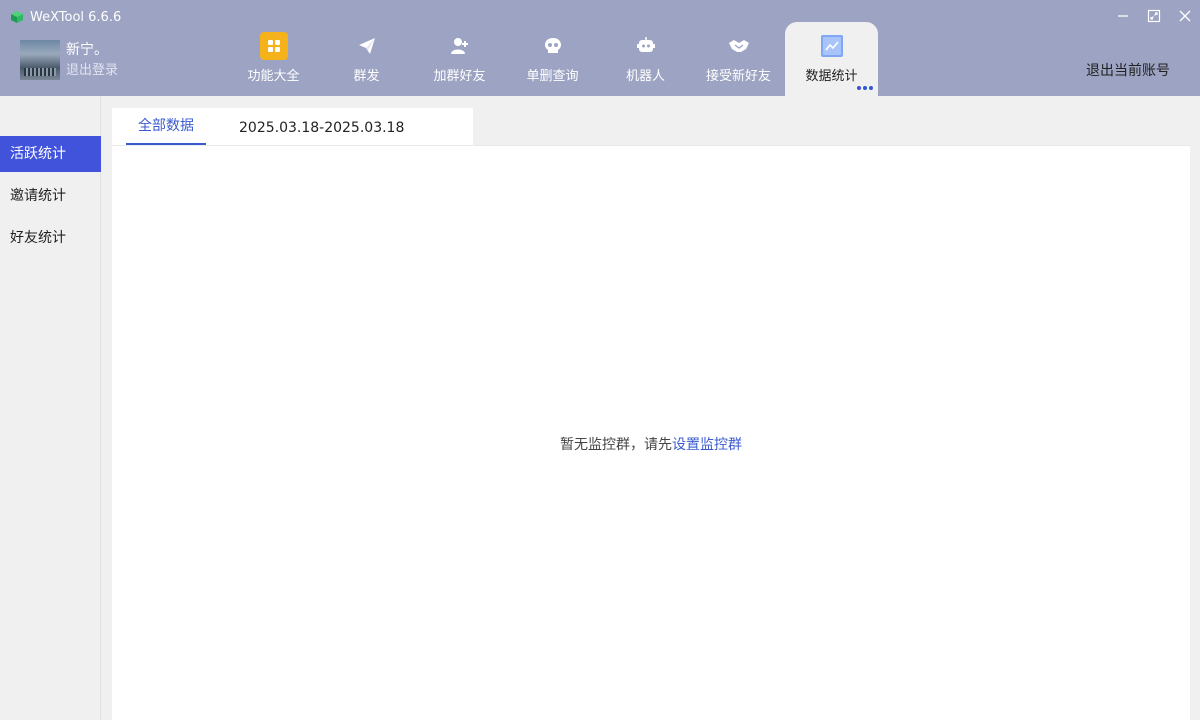  Describe the element at coordinates (17, 17) in the screenshot. I see `app-logo-icon` at that location.